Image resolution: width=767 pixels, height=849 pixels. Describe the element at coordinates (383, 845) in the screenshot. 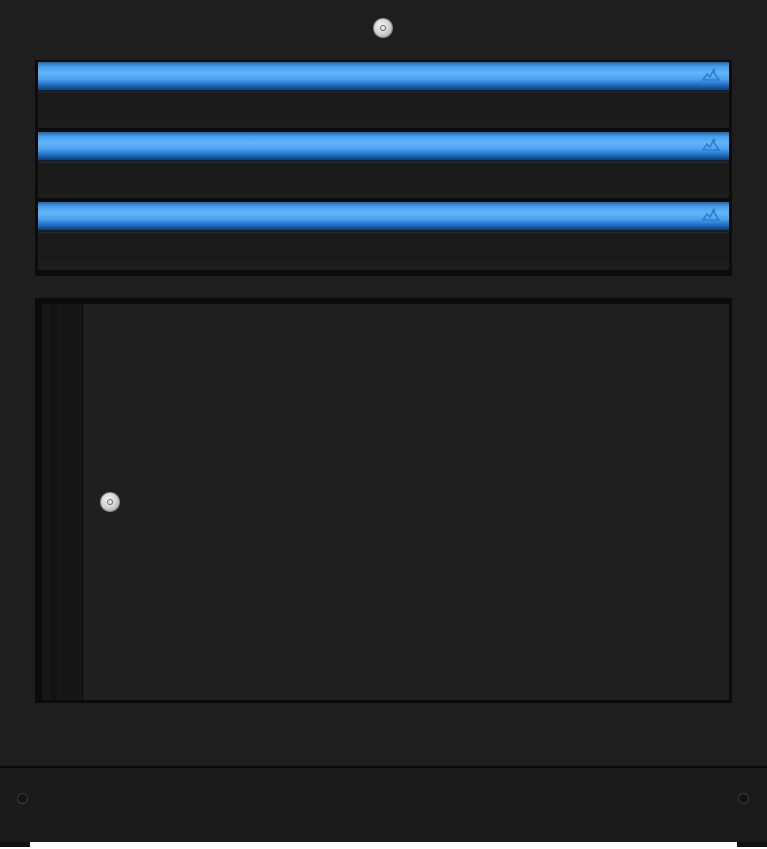

I see `floor-gap` at that location.